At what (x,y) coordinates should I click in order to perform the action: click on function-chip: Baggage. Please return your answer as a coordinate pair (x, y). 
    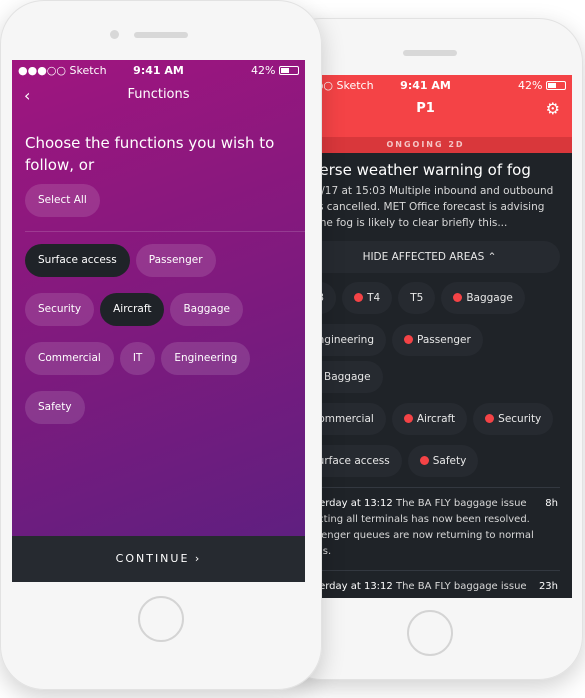
    Looking at the image, I should click on (206, 309).